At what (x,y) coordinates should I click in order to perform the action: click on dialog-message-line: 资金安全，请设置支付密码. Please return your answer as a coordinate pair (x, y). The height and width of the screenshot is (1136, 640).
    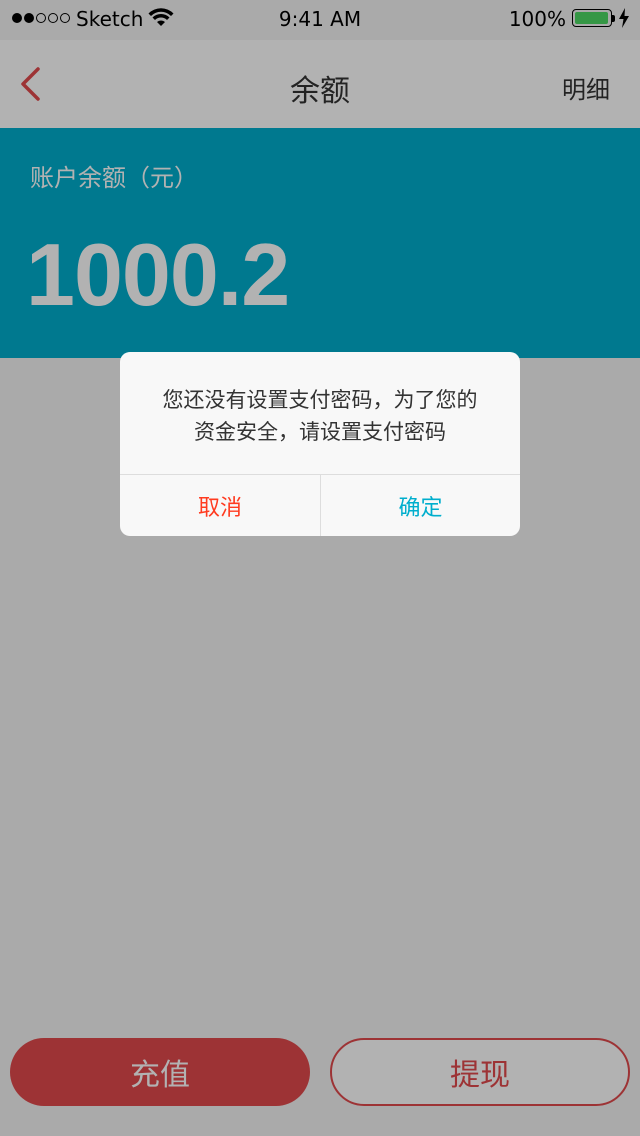
    Looking at the image, I should click on (320, 432).